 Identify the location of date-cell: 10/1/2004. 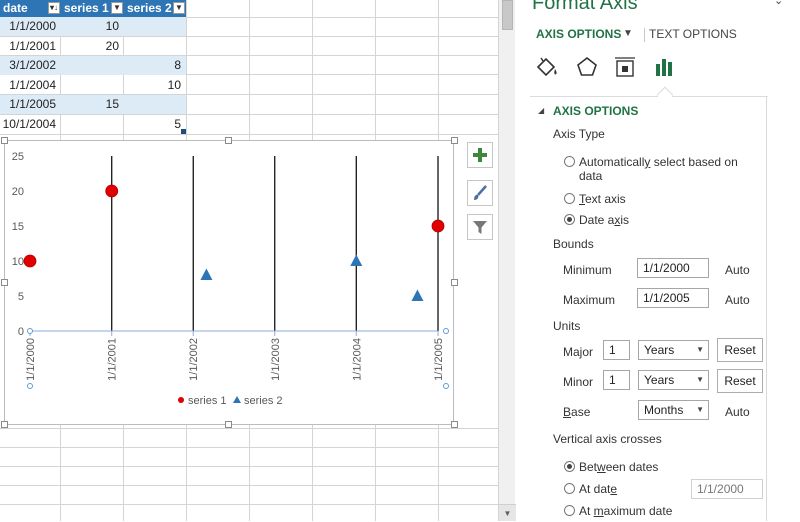
(29, 124).